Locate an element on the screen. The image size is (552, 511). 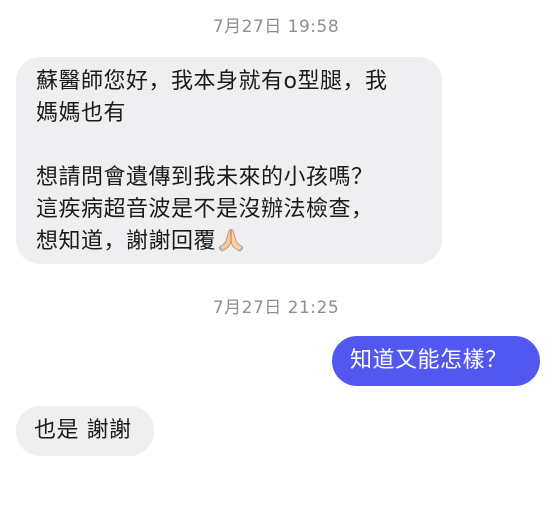
outgoing-message-1: 知道又能怎樣？ is located at coordinates (436, 361).